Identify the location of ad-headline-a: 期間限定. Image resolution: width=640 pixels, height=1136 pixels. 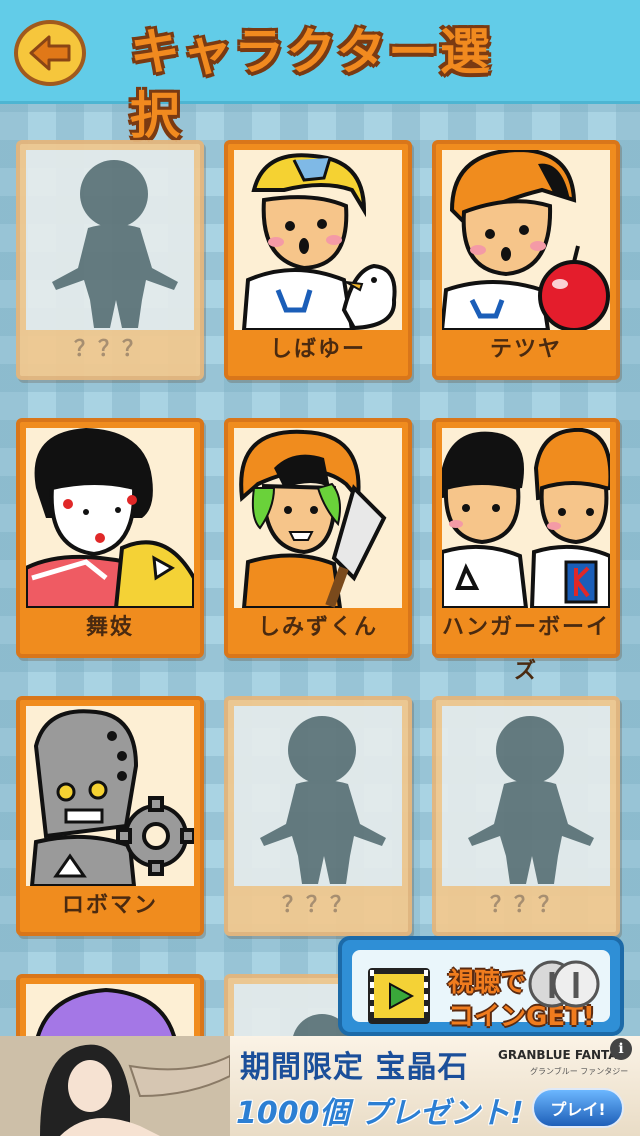
(302, 1067).